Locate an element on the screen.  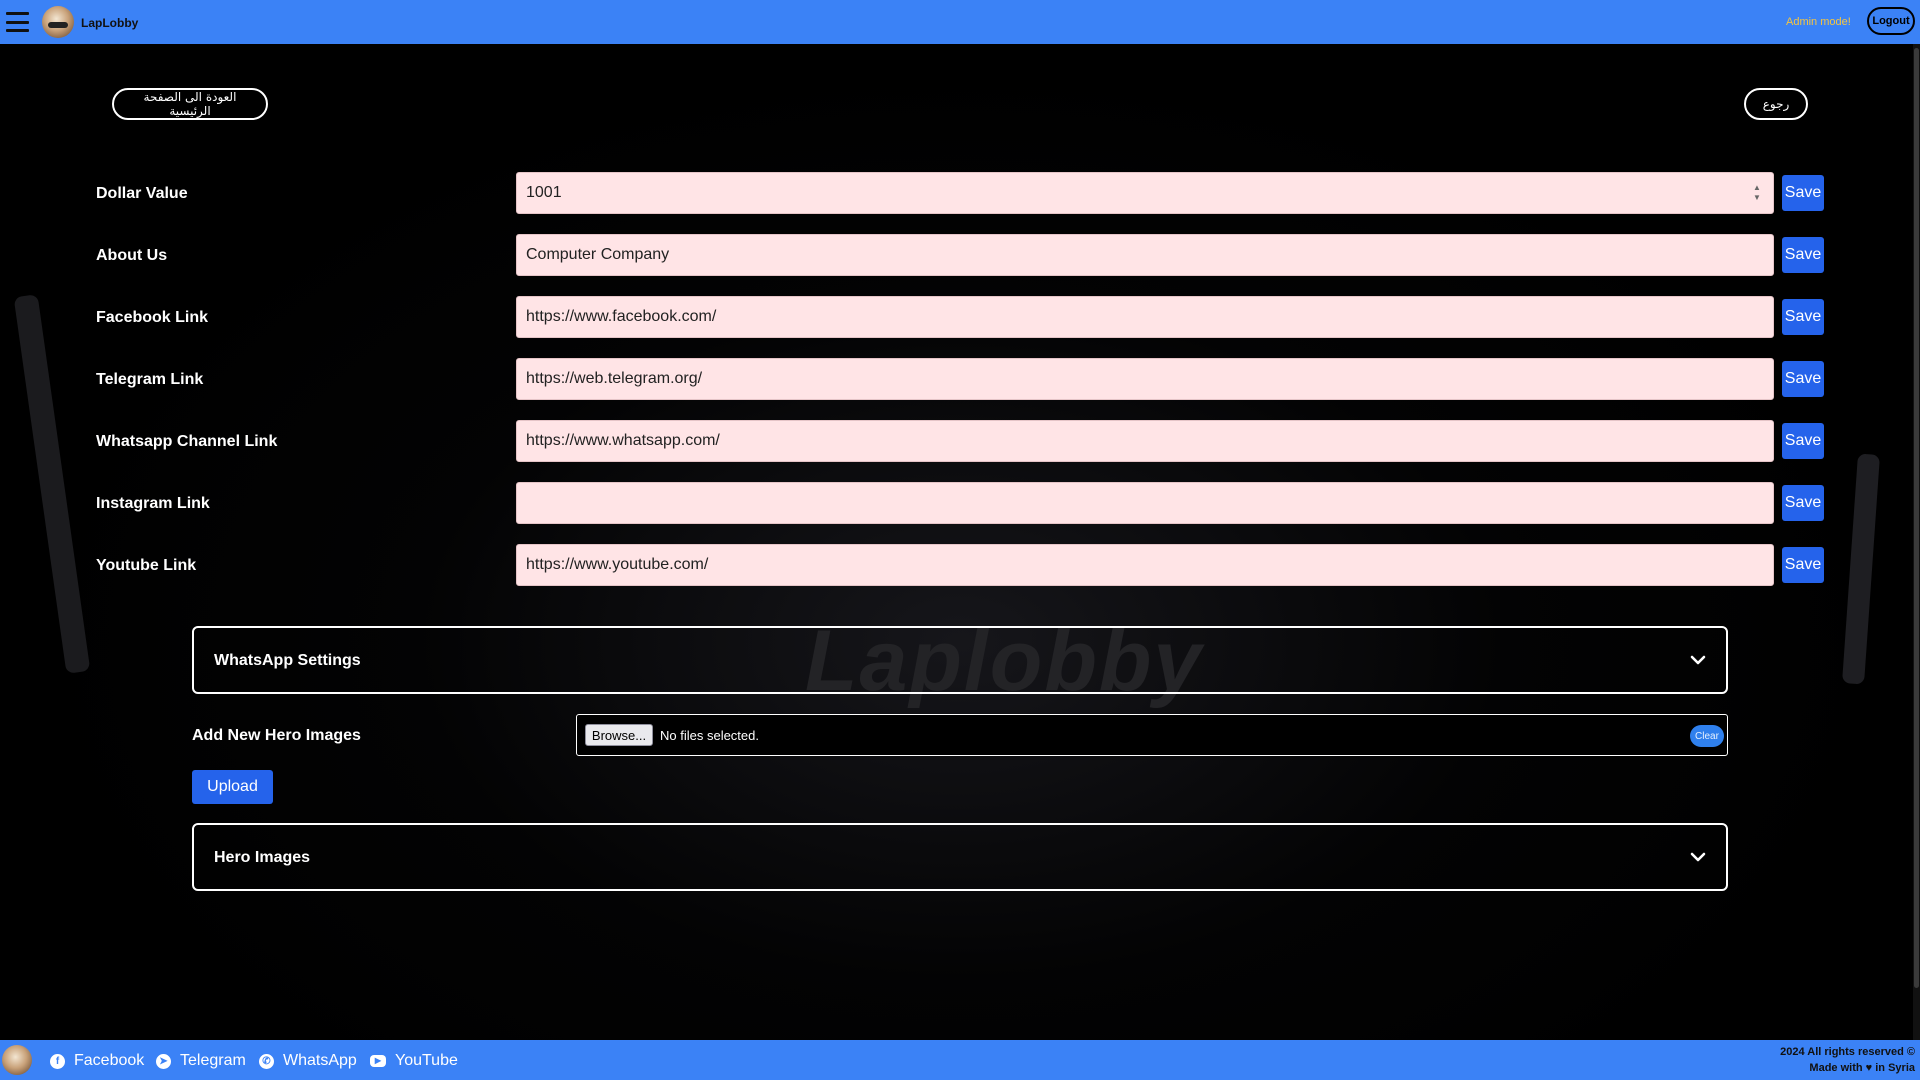
hero-images-title: Hero Images is located at coordinates (262, 857).